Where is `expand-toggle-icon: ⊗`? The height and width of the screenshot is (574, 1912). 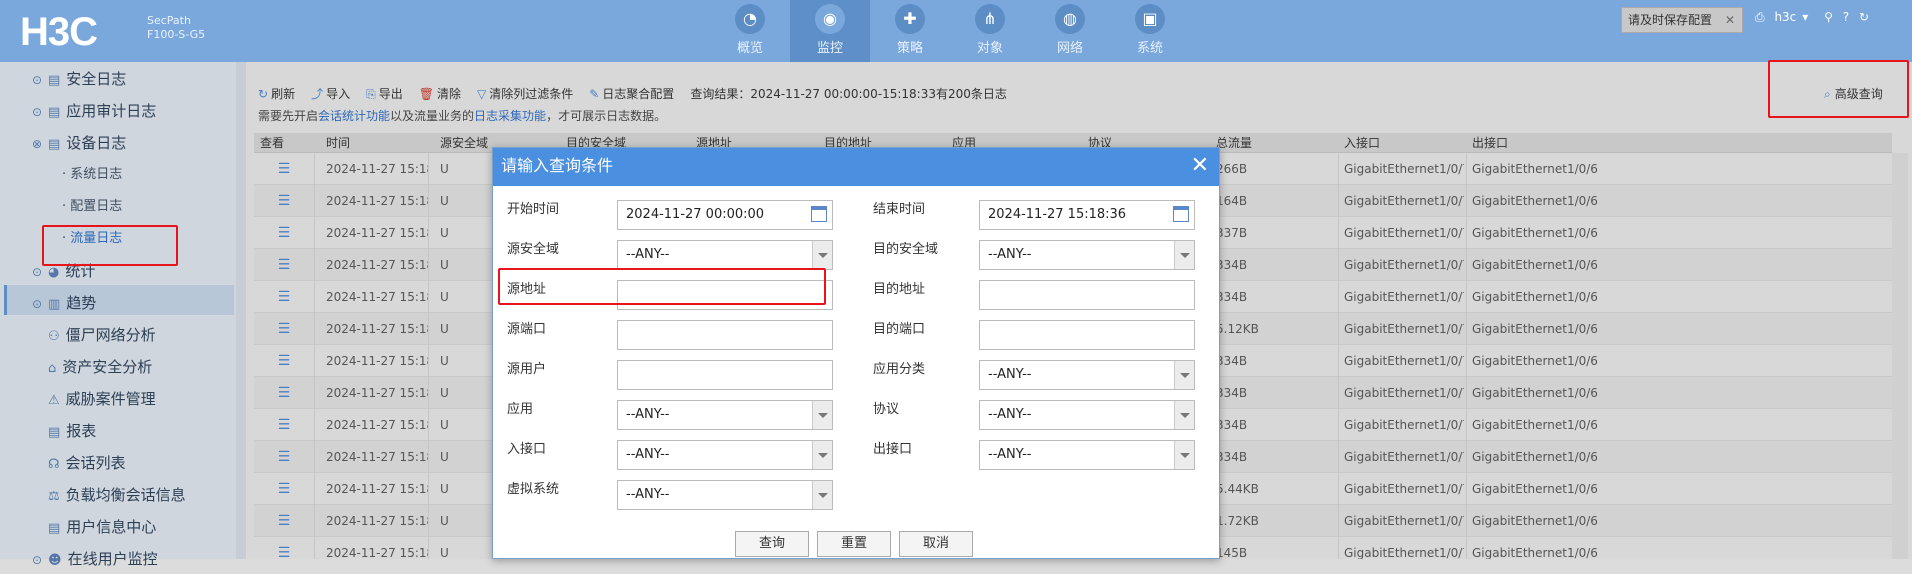 expand-toggle-icon: ⊗ is located at coordinates (40, 144).